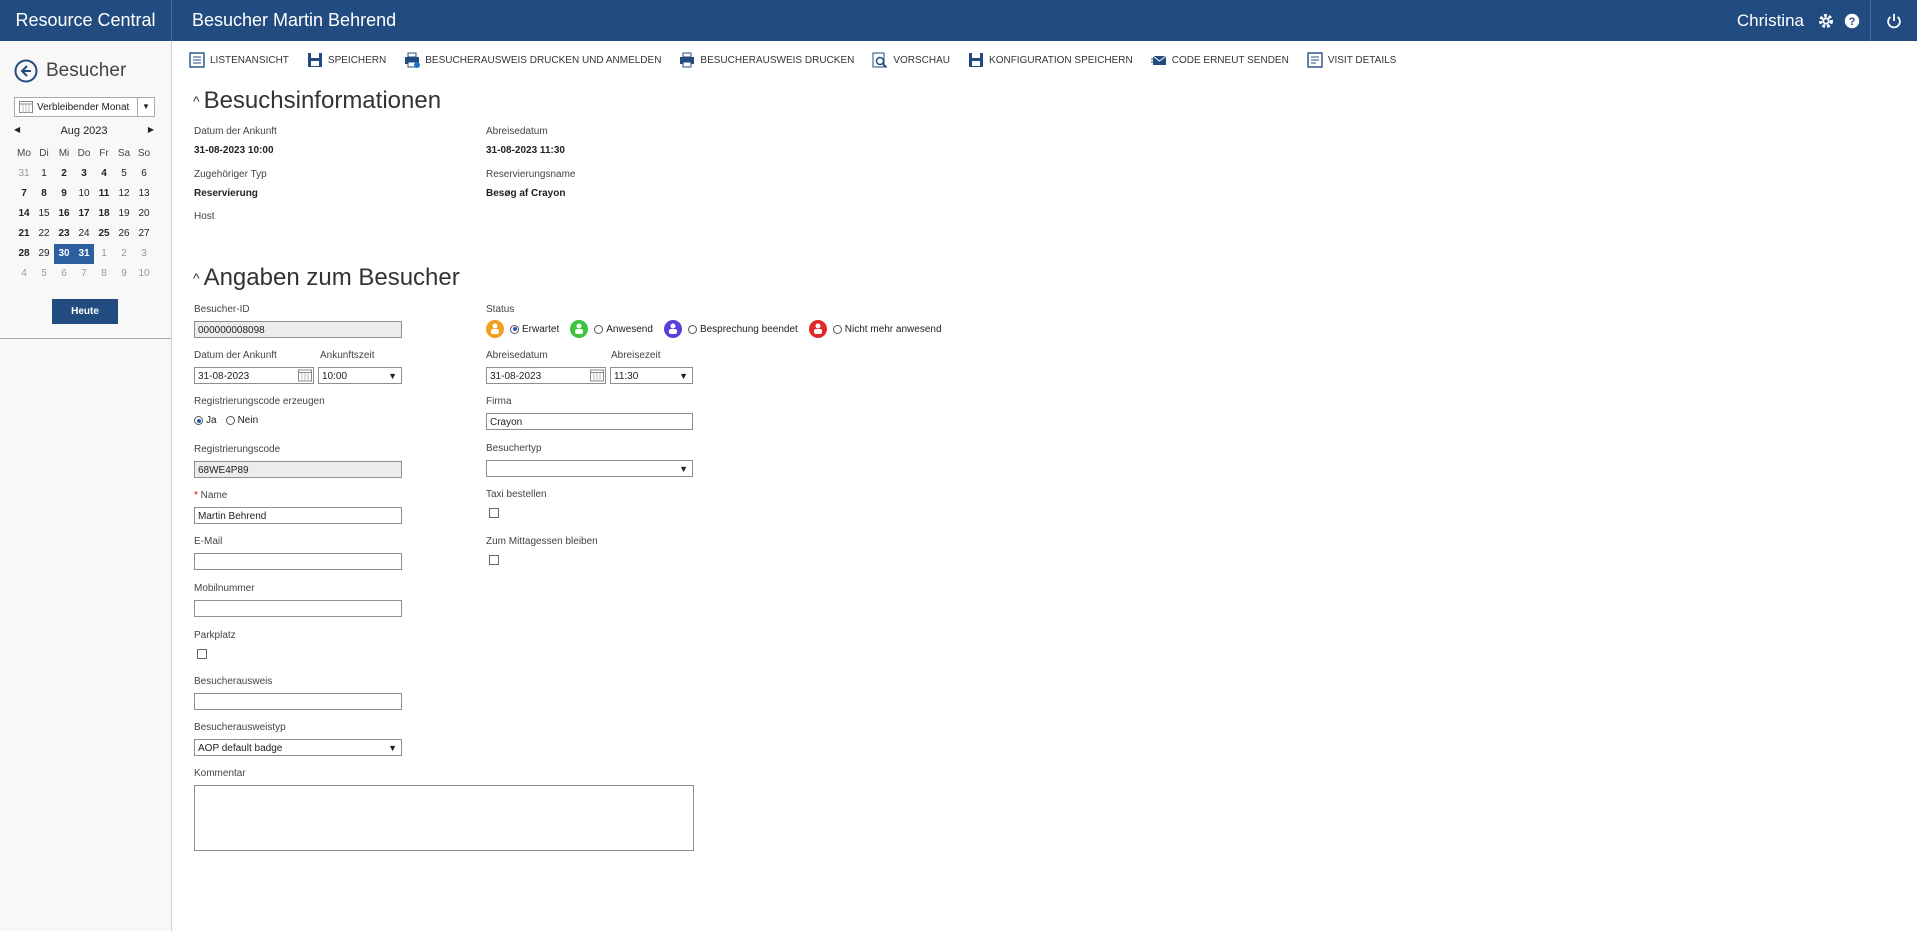 The height and width of the screenshot is (931, 1917). Describe the element at coordinates (546, 375) in the screenshot. I see `departure-date-field: 31-08-2023` at that location.